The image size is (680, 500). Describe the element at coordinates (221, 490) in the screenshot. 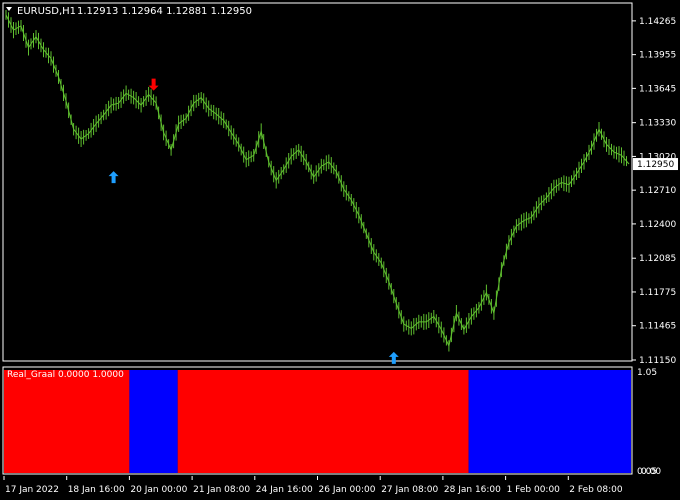

I see `time-tick-label: 21 Jan 08:00` at that location.